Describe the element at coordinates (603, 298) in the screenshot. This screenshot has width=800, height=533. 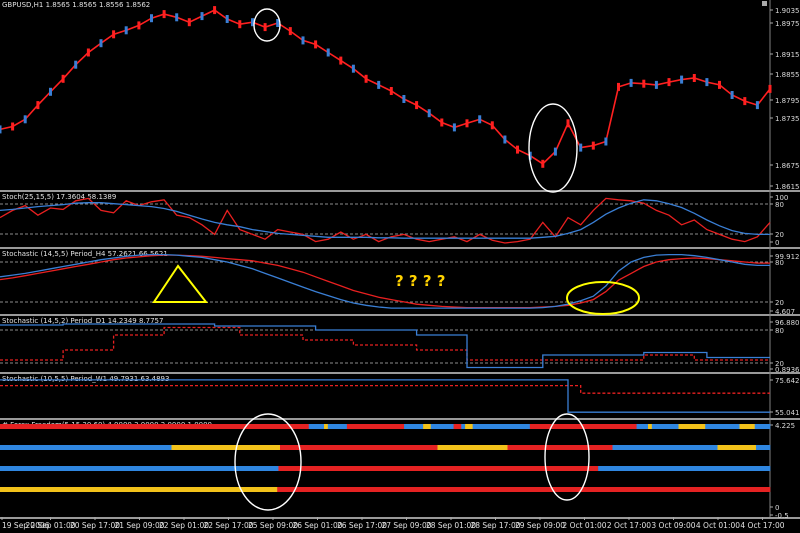
I see `annotation-ellipse` at that location.